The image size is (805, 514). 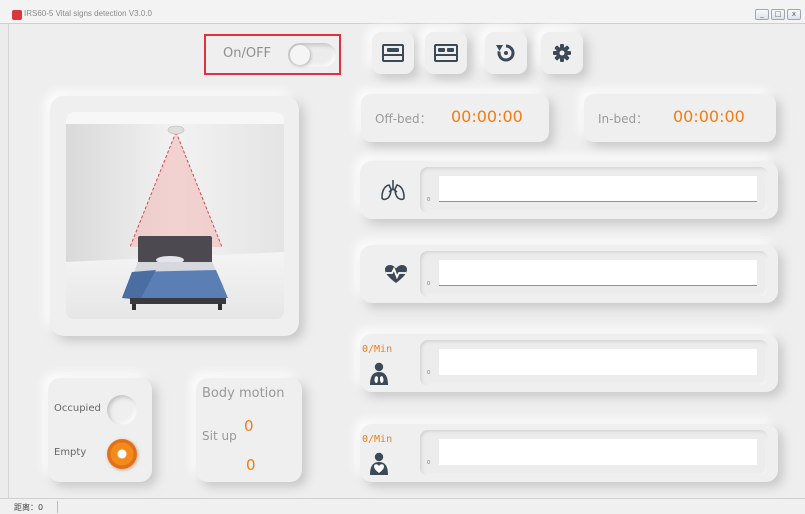 What do you see at coordinates (396, 276) in the screenshot?
I see `heart-pulse-icon` at bounding box center [396, 276].